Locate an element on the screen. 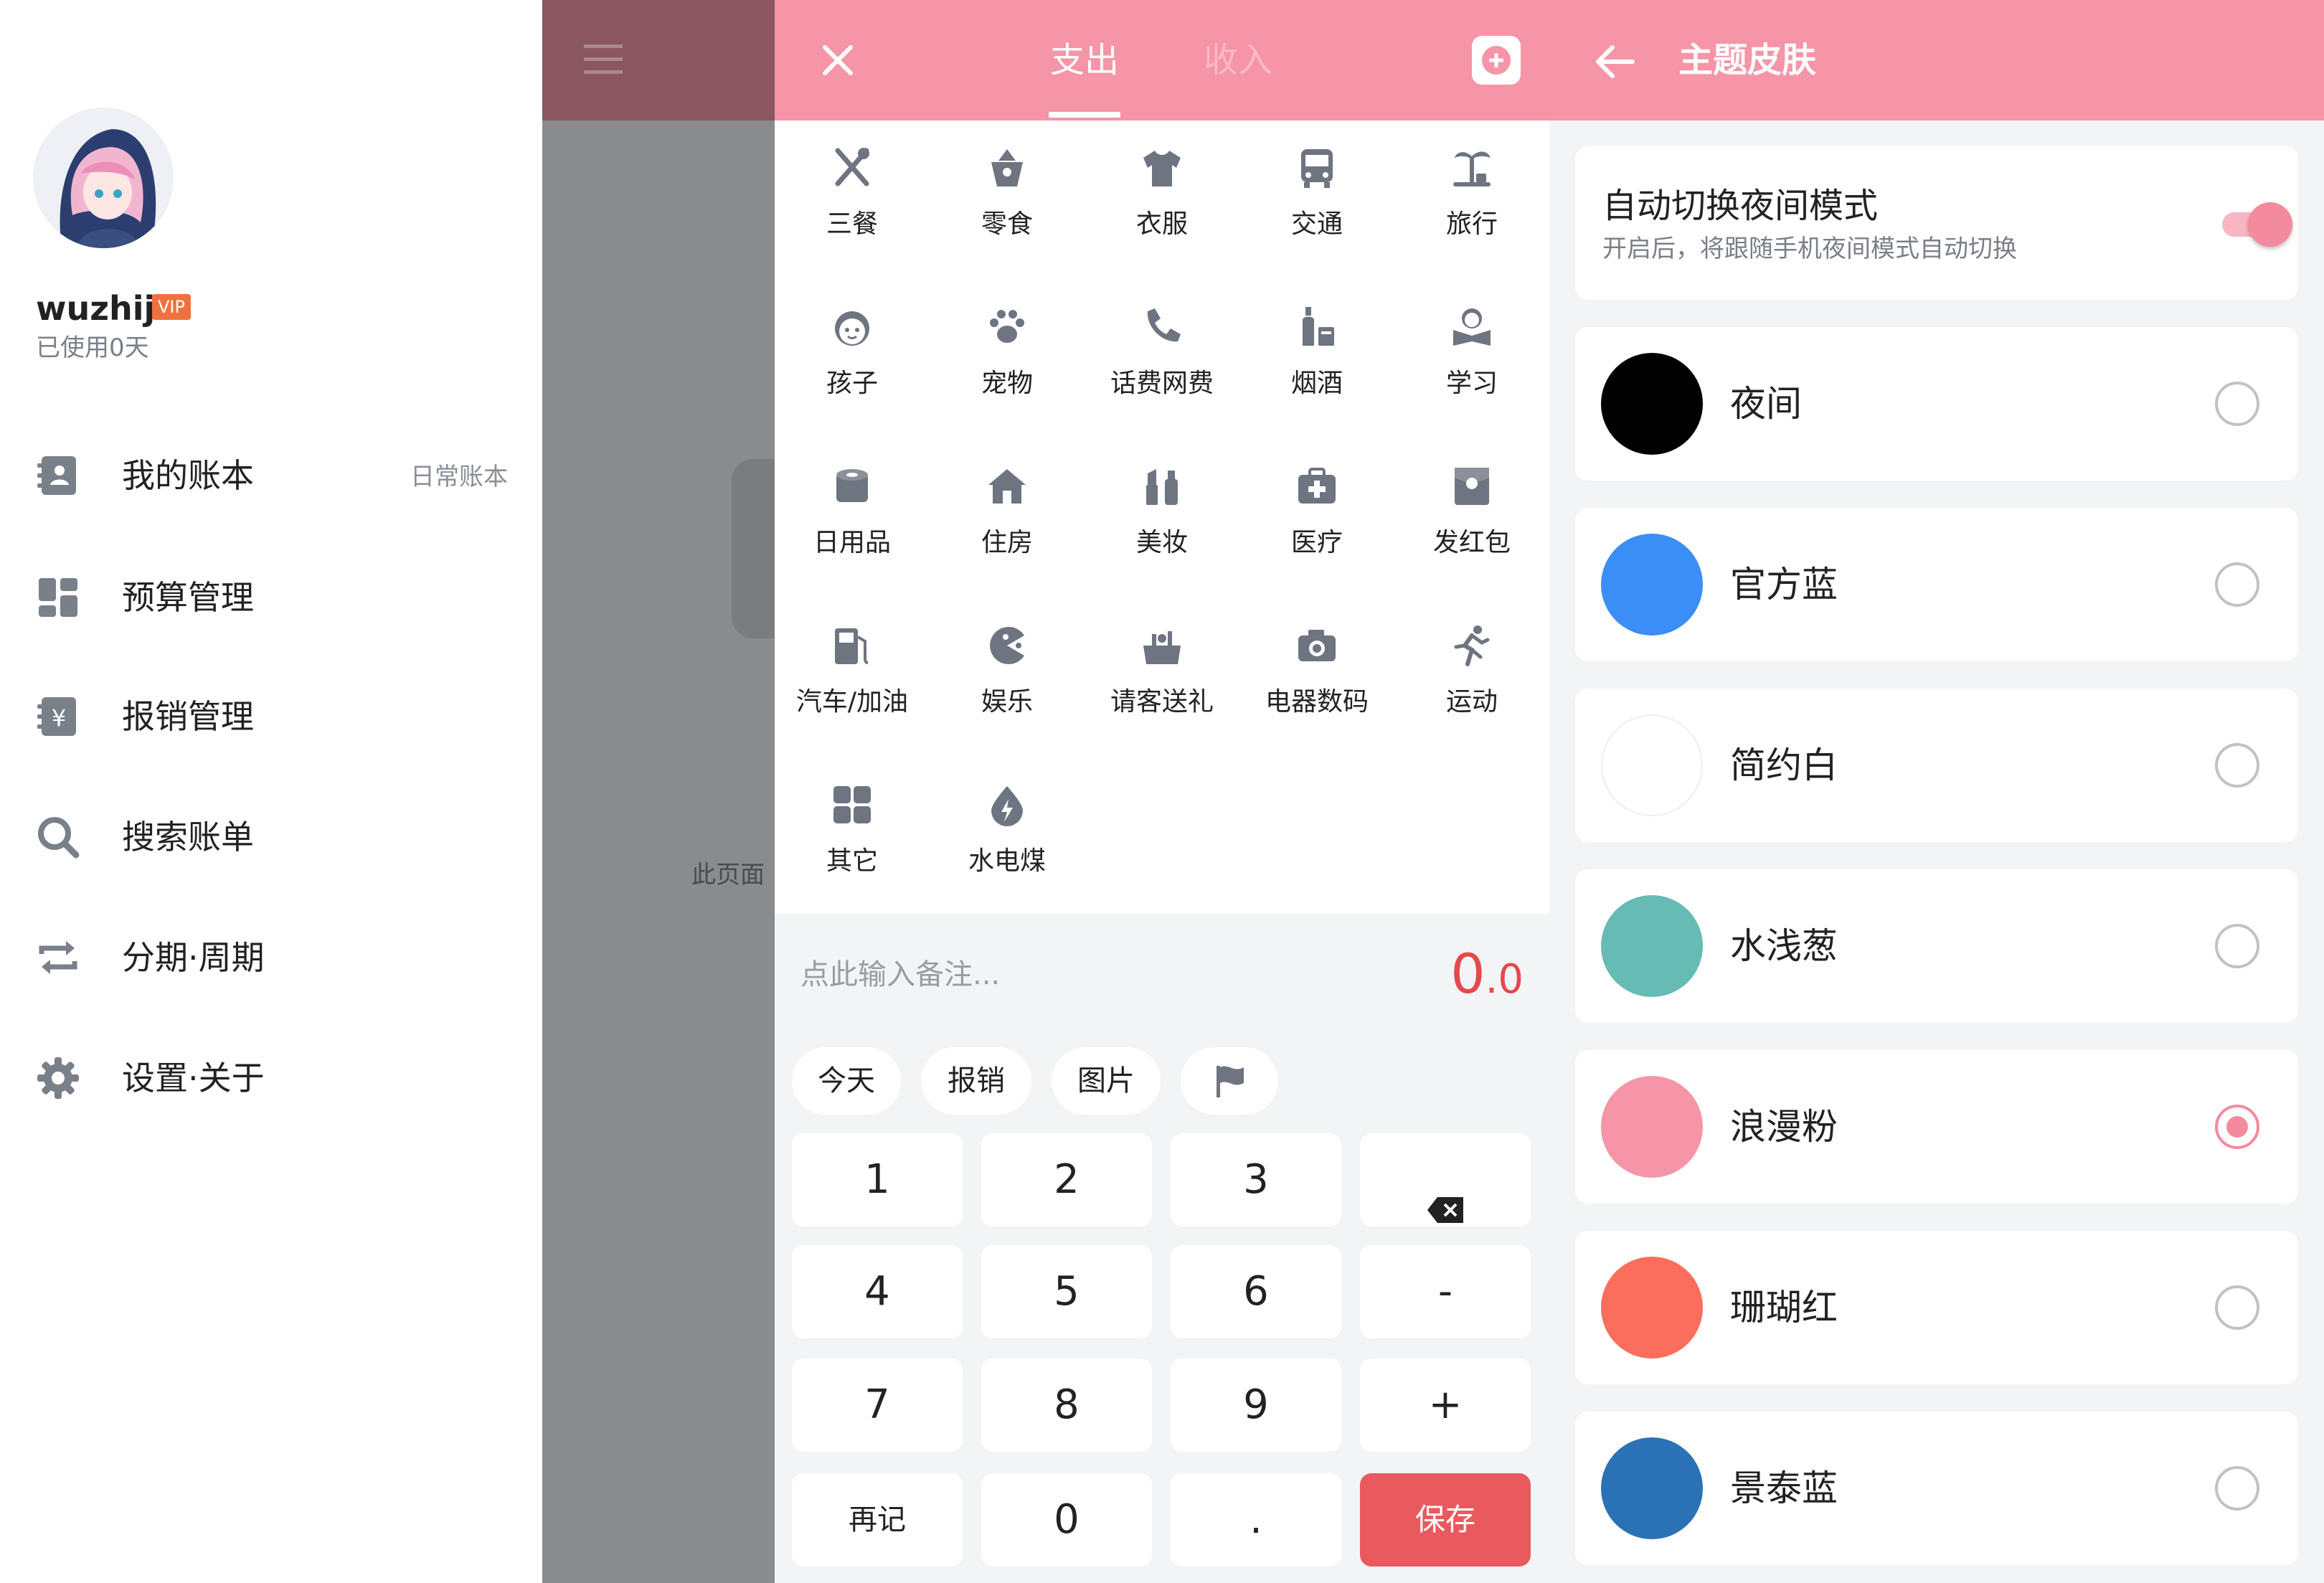 The image size is (2324, 1583). theme-name: 简约白 is located at coordinates (1784, 765).